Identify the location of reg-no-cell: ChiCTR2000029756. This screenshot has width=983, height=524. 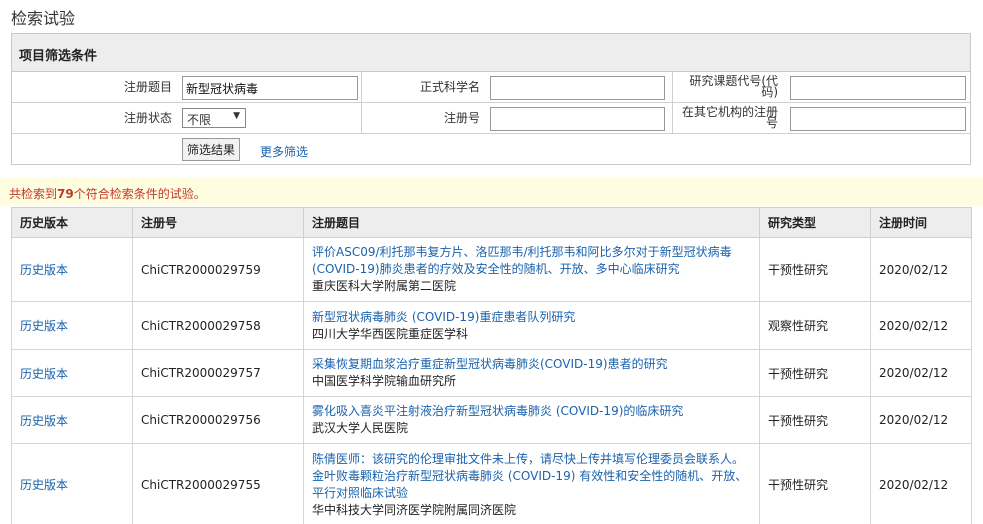
(218, 420).